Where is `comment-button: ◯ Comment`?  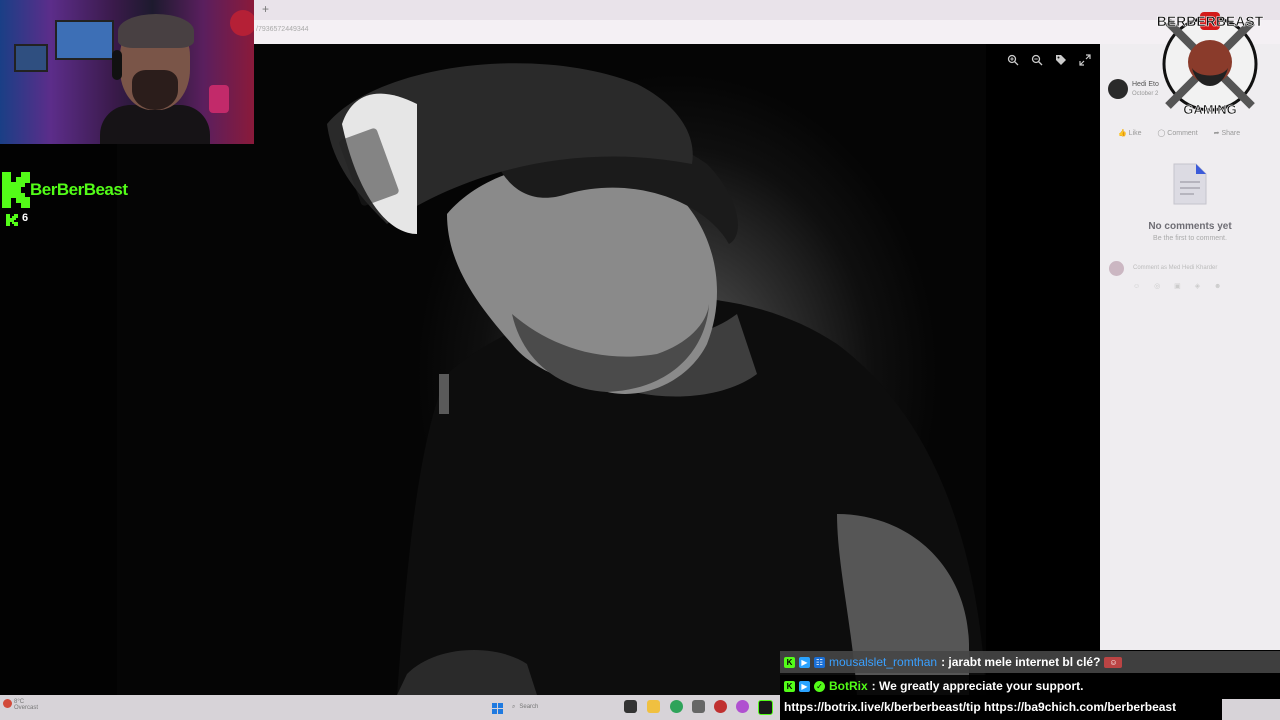 comment-button: ◯ Comment is located at coordinates (1178, 136).